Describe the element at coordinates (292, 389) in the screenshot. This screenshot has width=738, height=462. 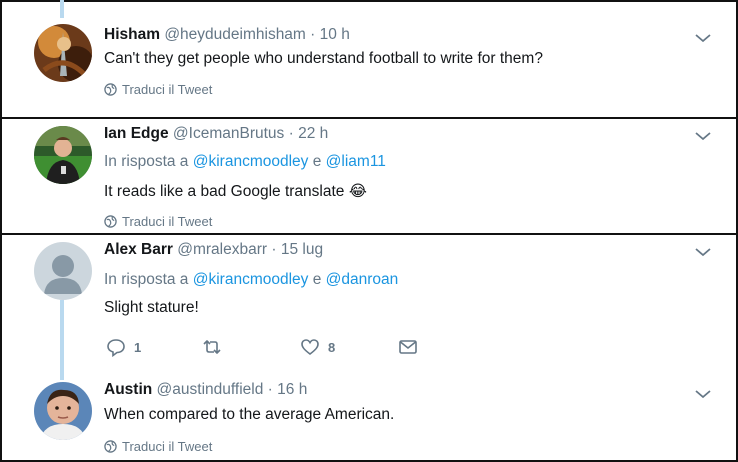
I see `timestamp: 16 h` at that location.